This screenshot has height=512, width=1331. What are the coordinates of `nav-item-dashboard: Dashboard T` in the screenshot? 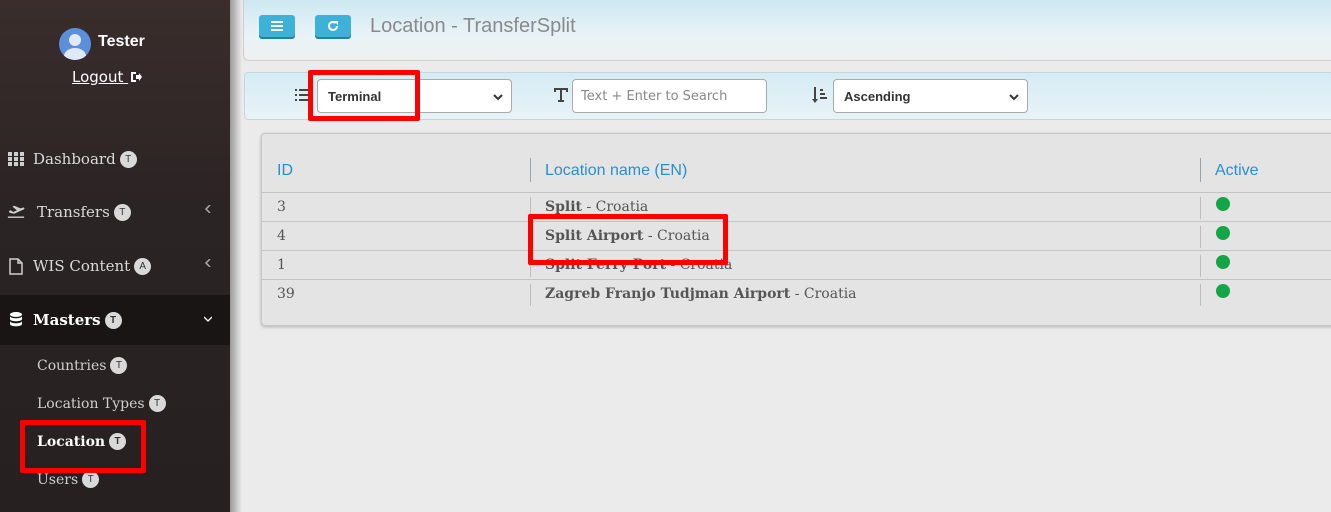 It's located at (115, 159).